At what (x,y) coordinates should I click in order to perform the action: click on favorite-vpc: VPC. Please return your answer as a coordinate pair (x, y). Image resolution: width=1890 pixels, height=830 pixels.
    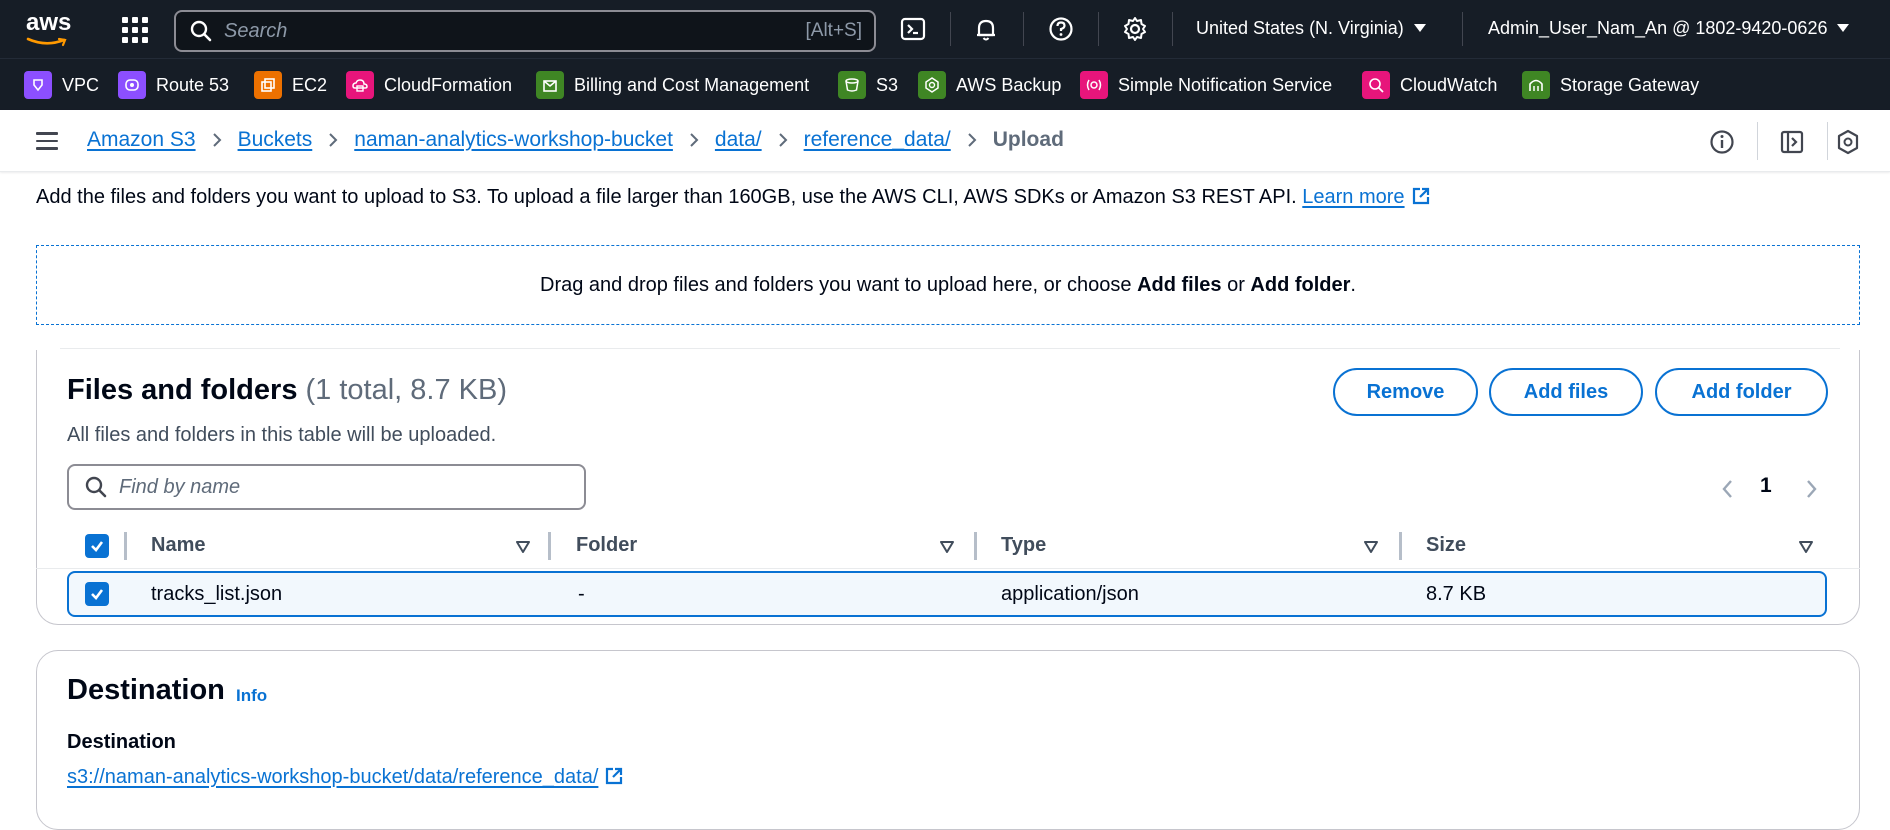
    Looking at the image, I should click on (61, 85).